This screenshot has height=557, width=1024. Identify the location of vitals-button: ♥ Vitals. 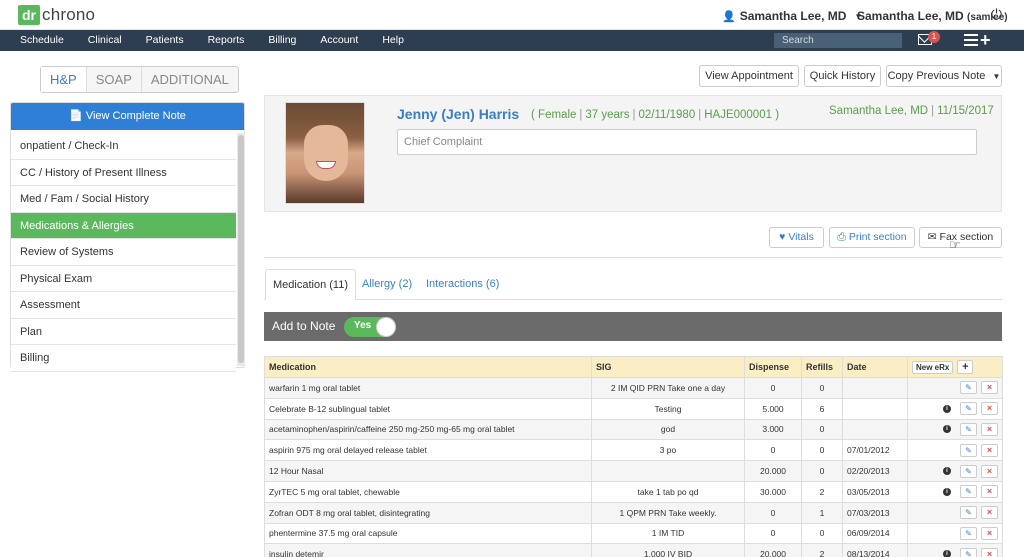
(796, 237).